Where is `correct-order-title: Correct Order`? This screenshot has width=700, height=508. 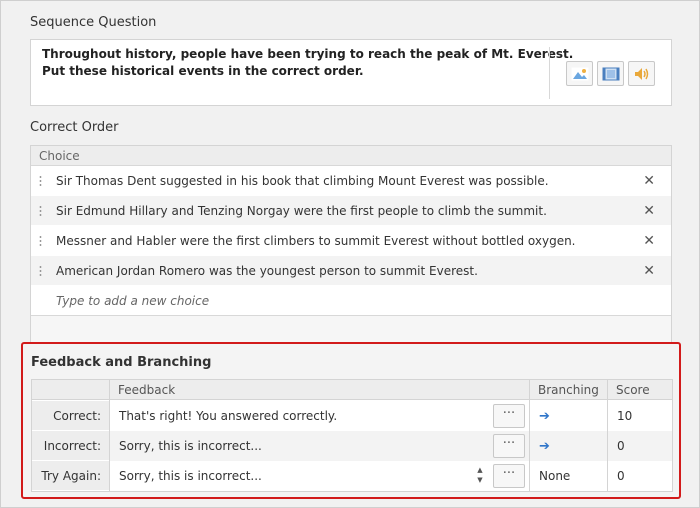
correct-order-title: Correct Order is located at coordinates (74, 127).